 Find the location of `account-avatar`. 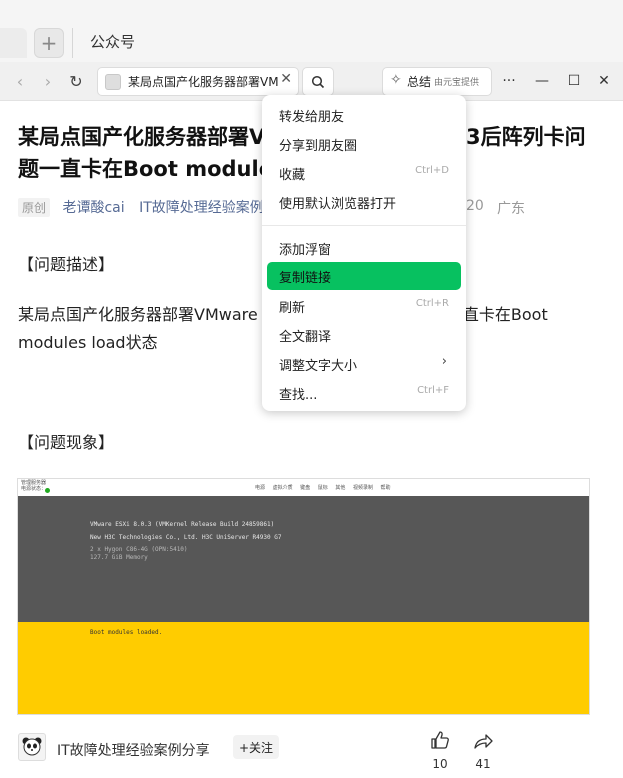

account-avatar is located at coordinates (32, 747).